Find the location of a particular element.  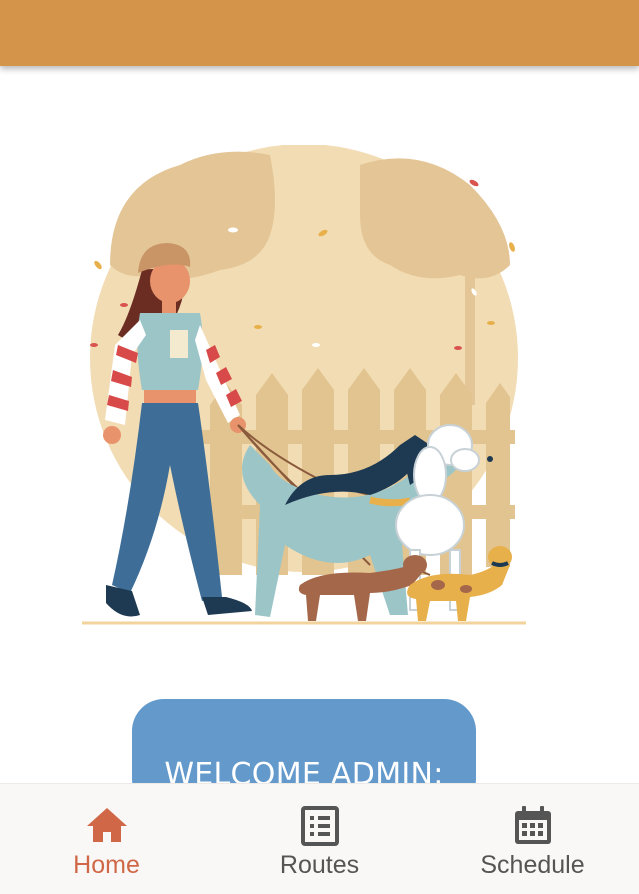

nav-item-home: Home is located at coordinates (106, 839).